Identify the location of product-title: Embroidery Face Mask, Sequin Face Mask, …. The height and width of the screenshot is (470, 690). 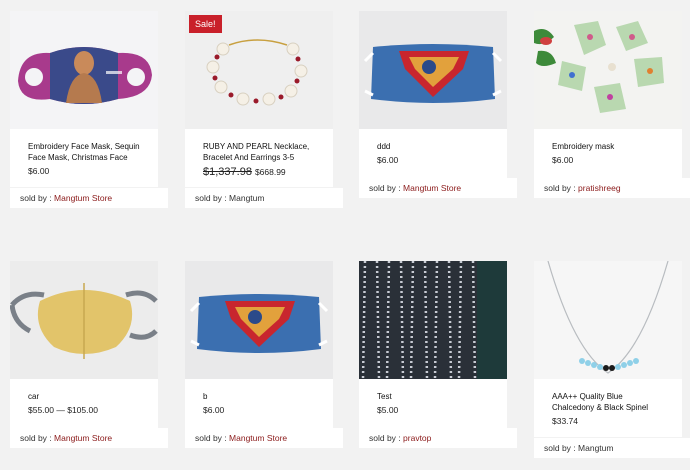
(85, 152).